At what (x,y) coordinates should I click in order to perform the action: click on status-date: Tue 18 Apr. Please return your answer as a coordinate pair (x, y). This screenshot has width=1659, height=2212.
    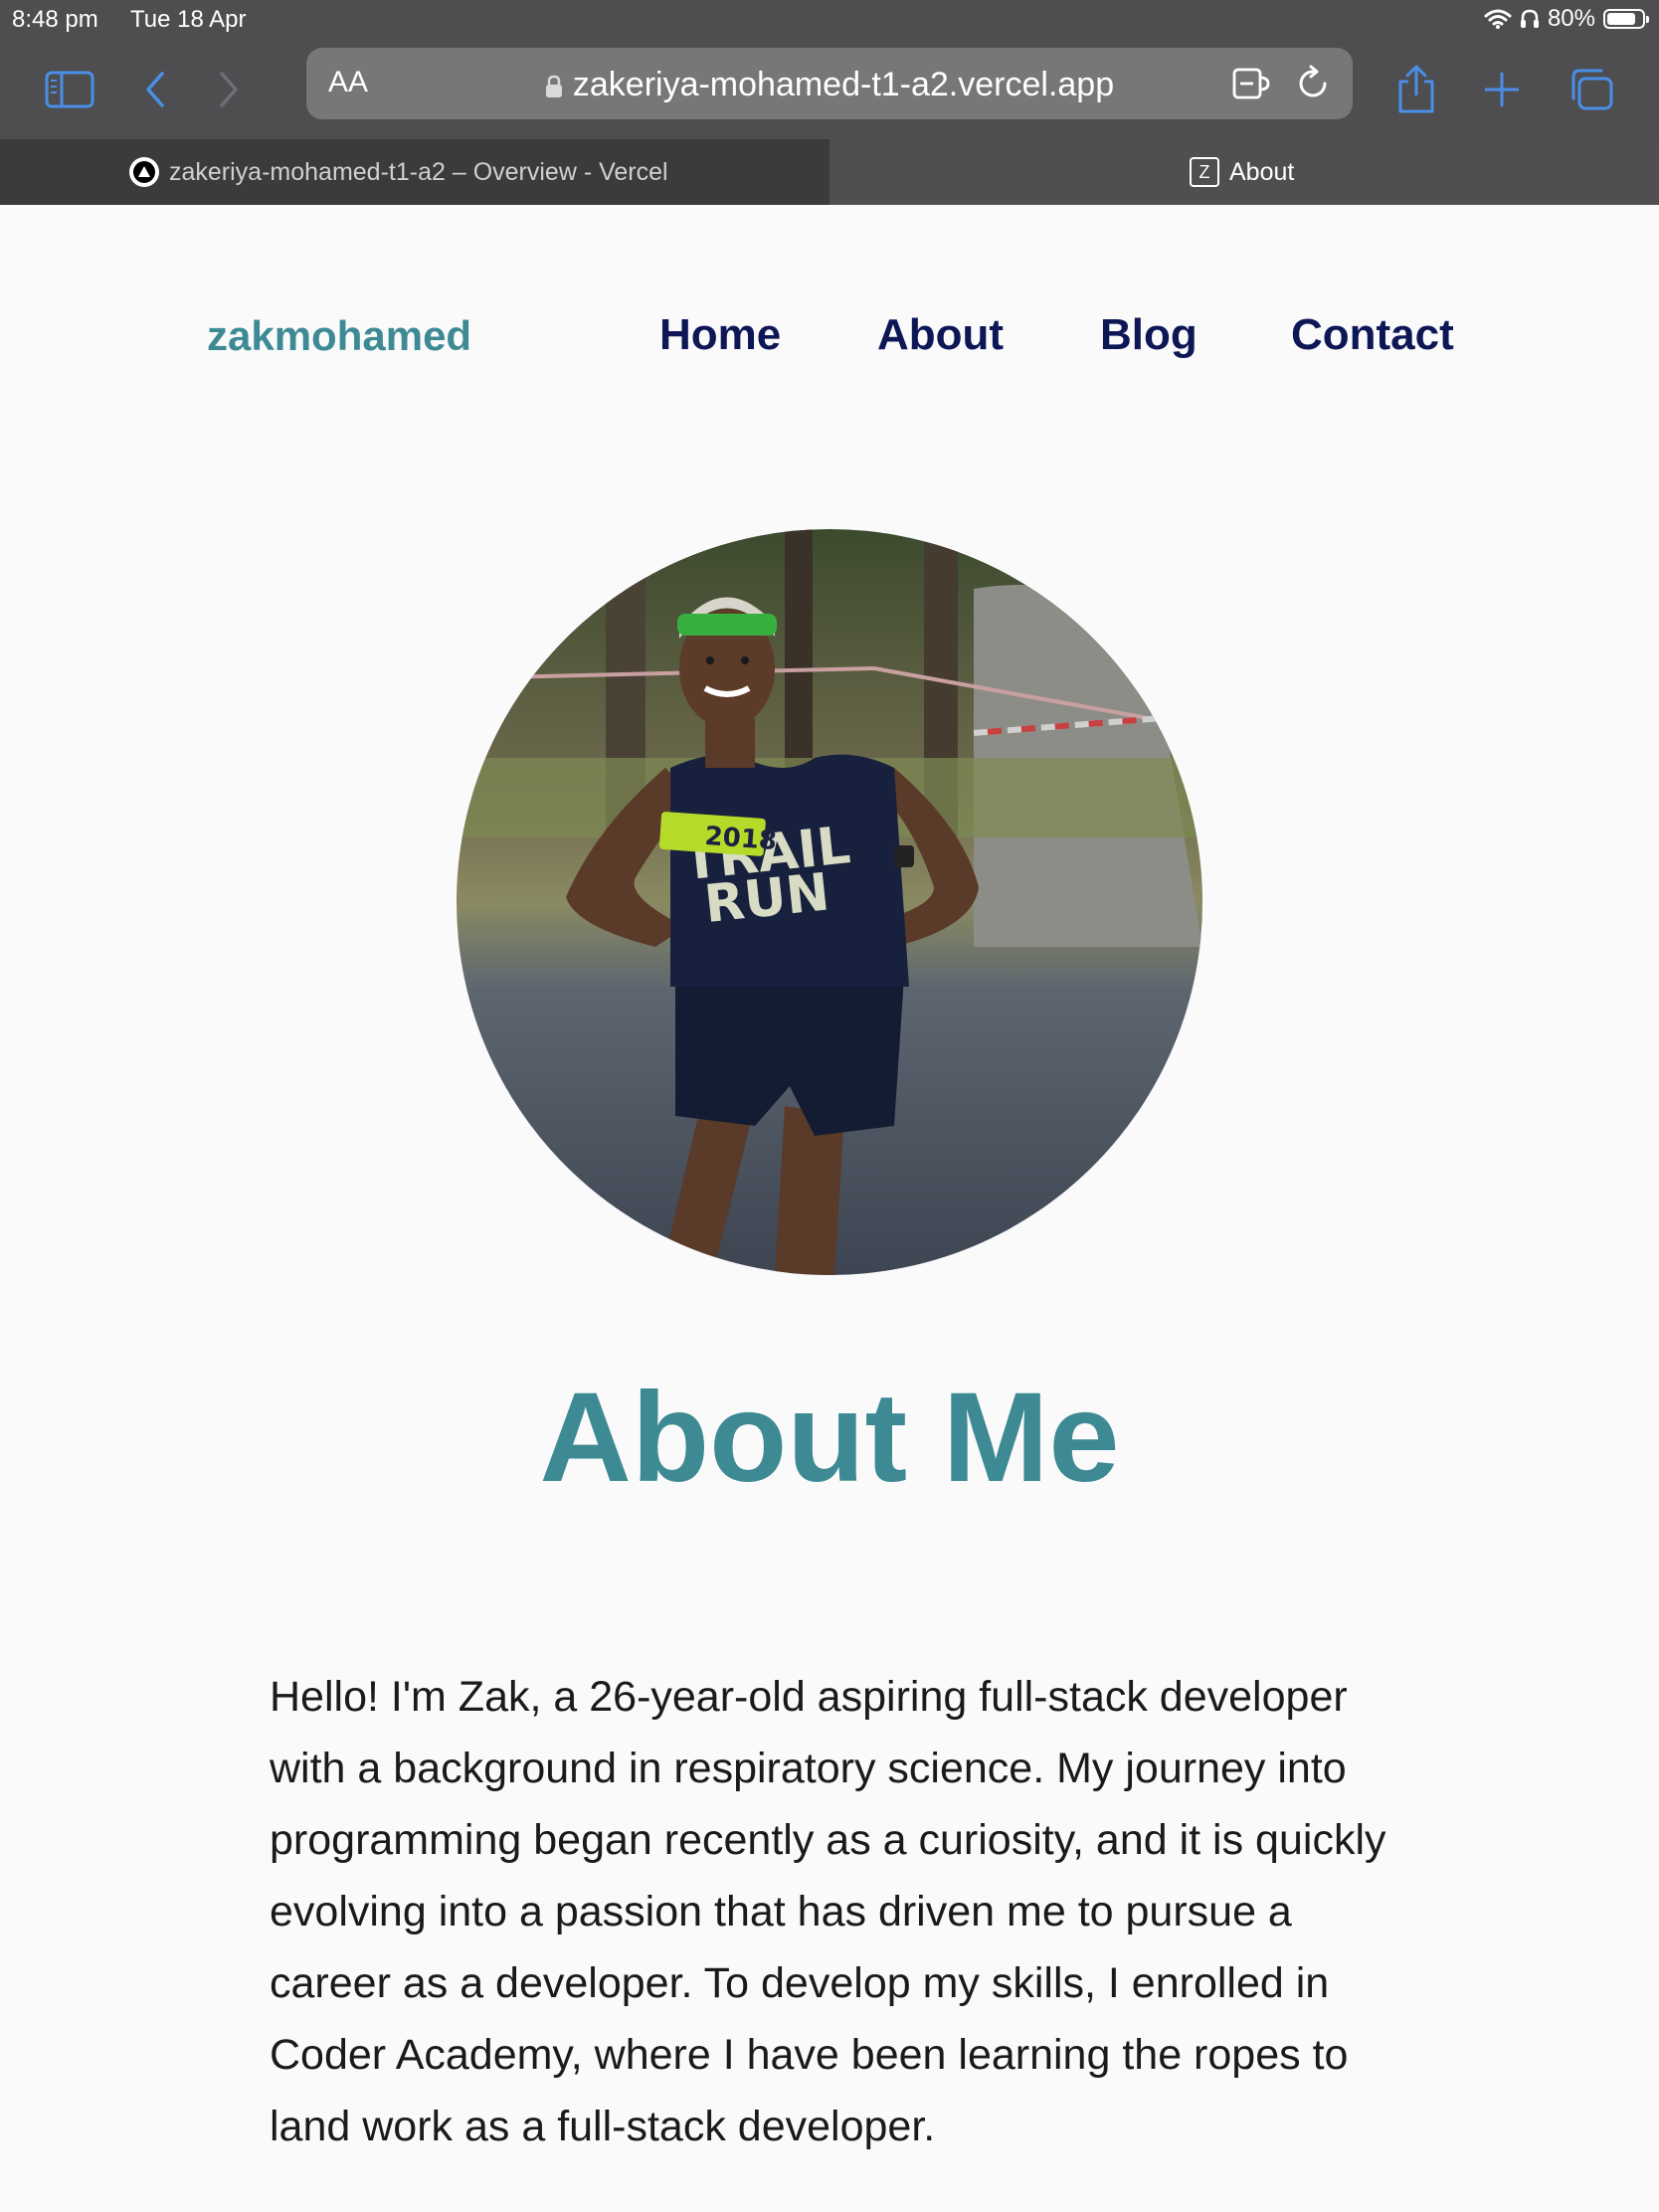
    Looking at the image, I should click on (188, 19).